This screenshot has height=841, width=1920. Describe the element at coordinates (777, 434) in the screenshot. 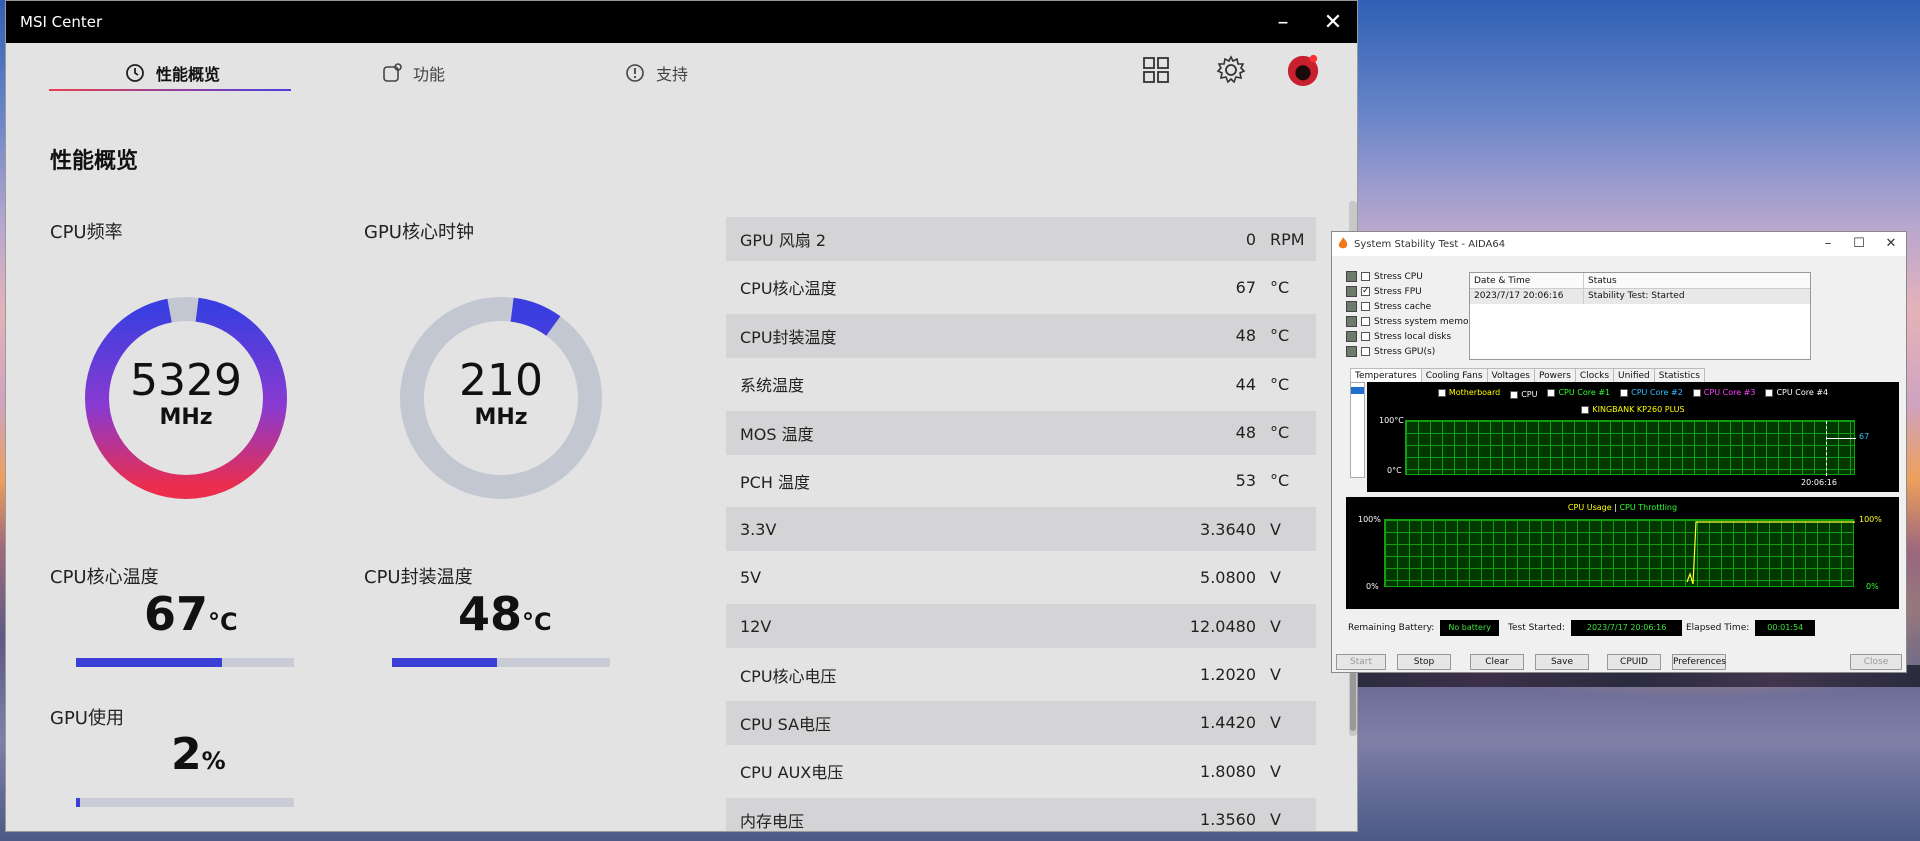

I see `sensor-name: MOS 温度` at that location.